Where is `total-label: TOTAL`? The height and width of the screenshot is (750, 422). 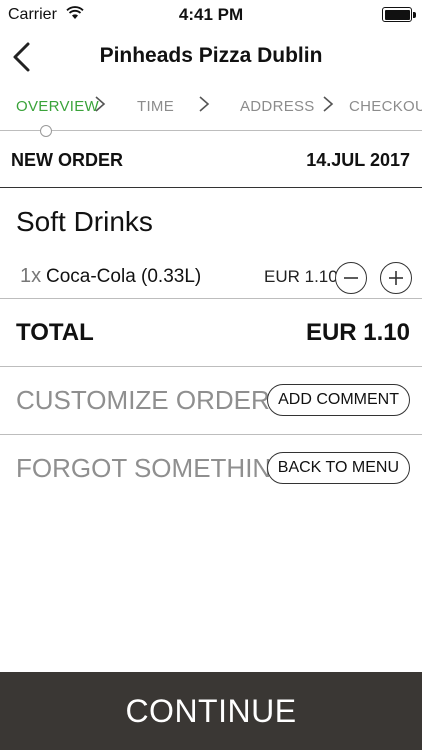 total-label: TOTAL is located at coordinates (55, 332).